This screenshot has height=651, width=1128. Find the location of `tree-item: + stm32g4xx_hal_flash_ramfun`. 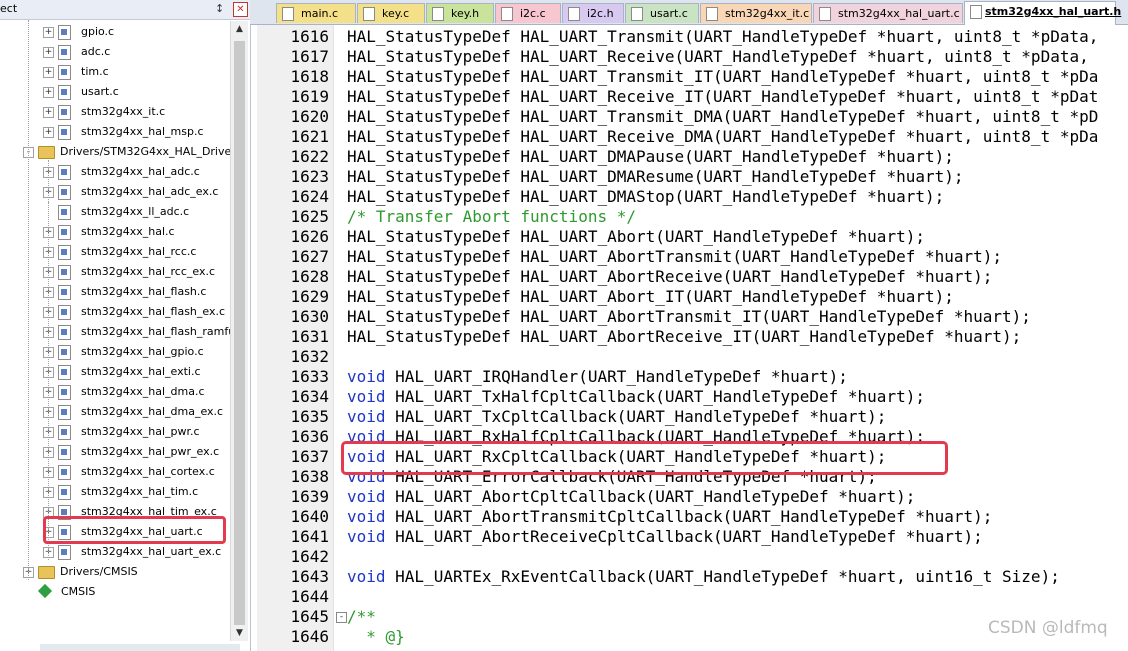

tree-item: + stm32g4xx_hal_flash_ramfun is located at coordinates (121, 332).